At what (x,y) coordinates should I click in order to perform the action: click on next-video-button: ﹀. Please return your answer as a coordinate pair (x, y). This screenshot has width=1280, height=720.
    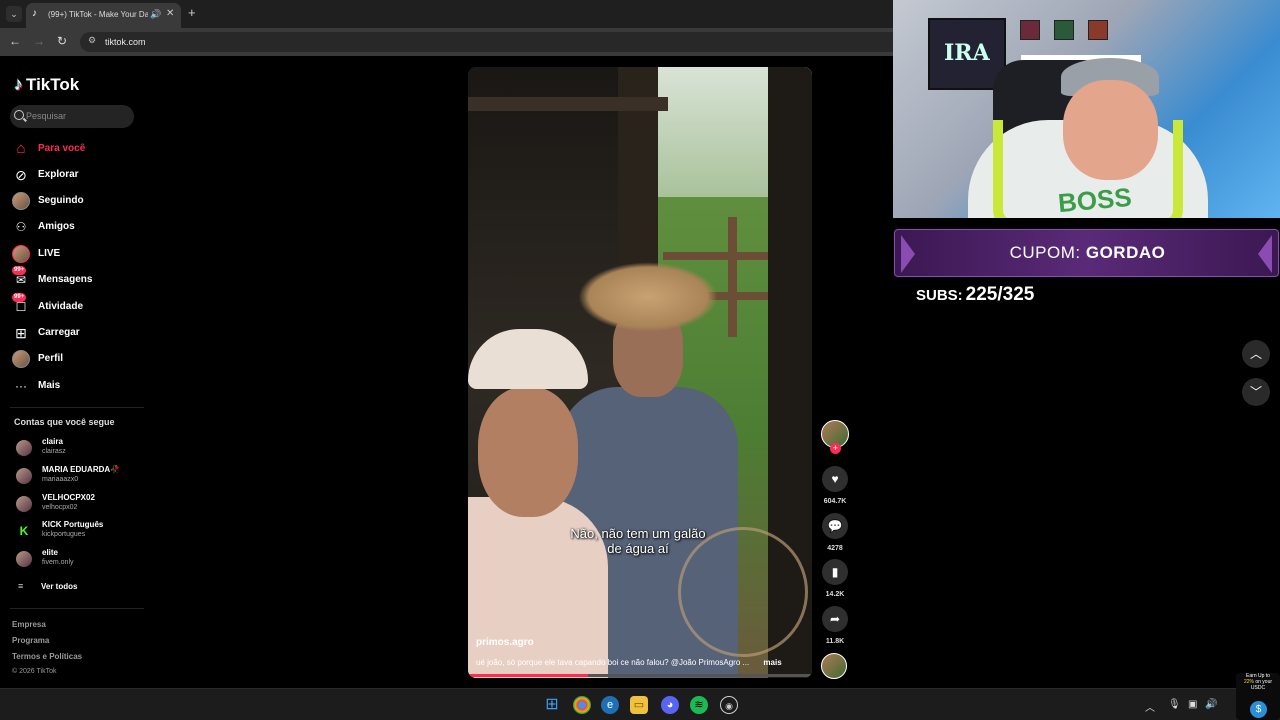
    Looking at the image, I should click on (1256, 392).